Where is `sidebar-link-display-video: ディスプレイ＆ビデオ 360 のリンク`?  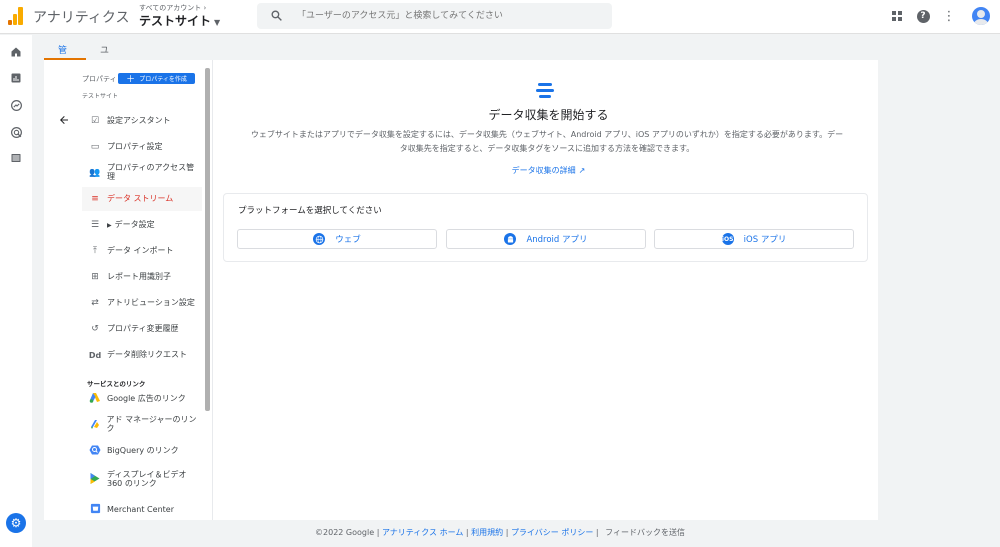 sidebar-link-display-video: ディスプレイ＆ビデオ 360 のリンク is located at coordinates (142, 480).